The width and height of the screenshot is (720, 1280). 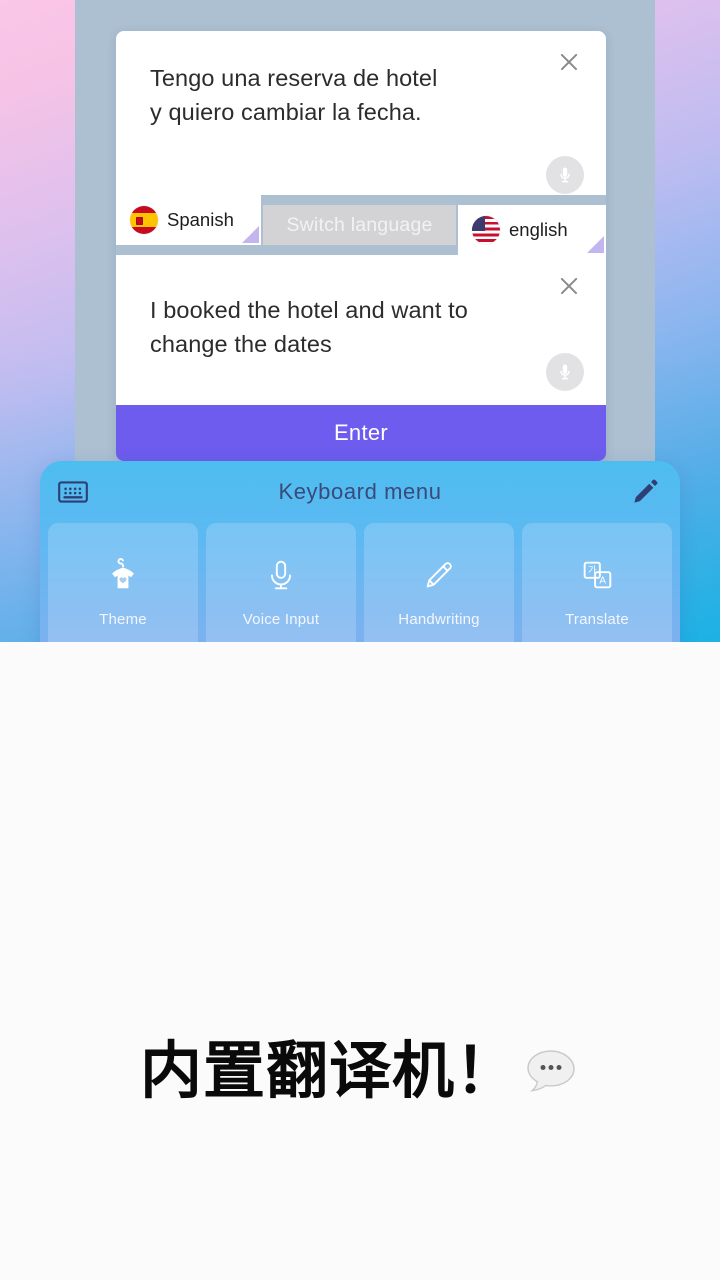 What do you see at coordinates (281, 619) in the screenshot?
I see `menu-tile-label: Voice Input` at bounding box center [281, 619].